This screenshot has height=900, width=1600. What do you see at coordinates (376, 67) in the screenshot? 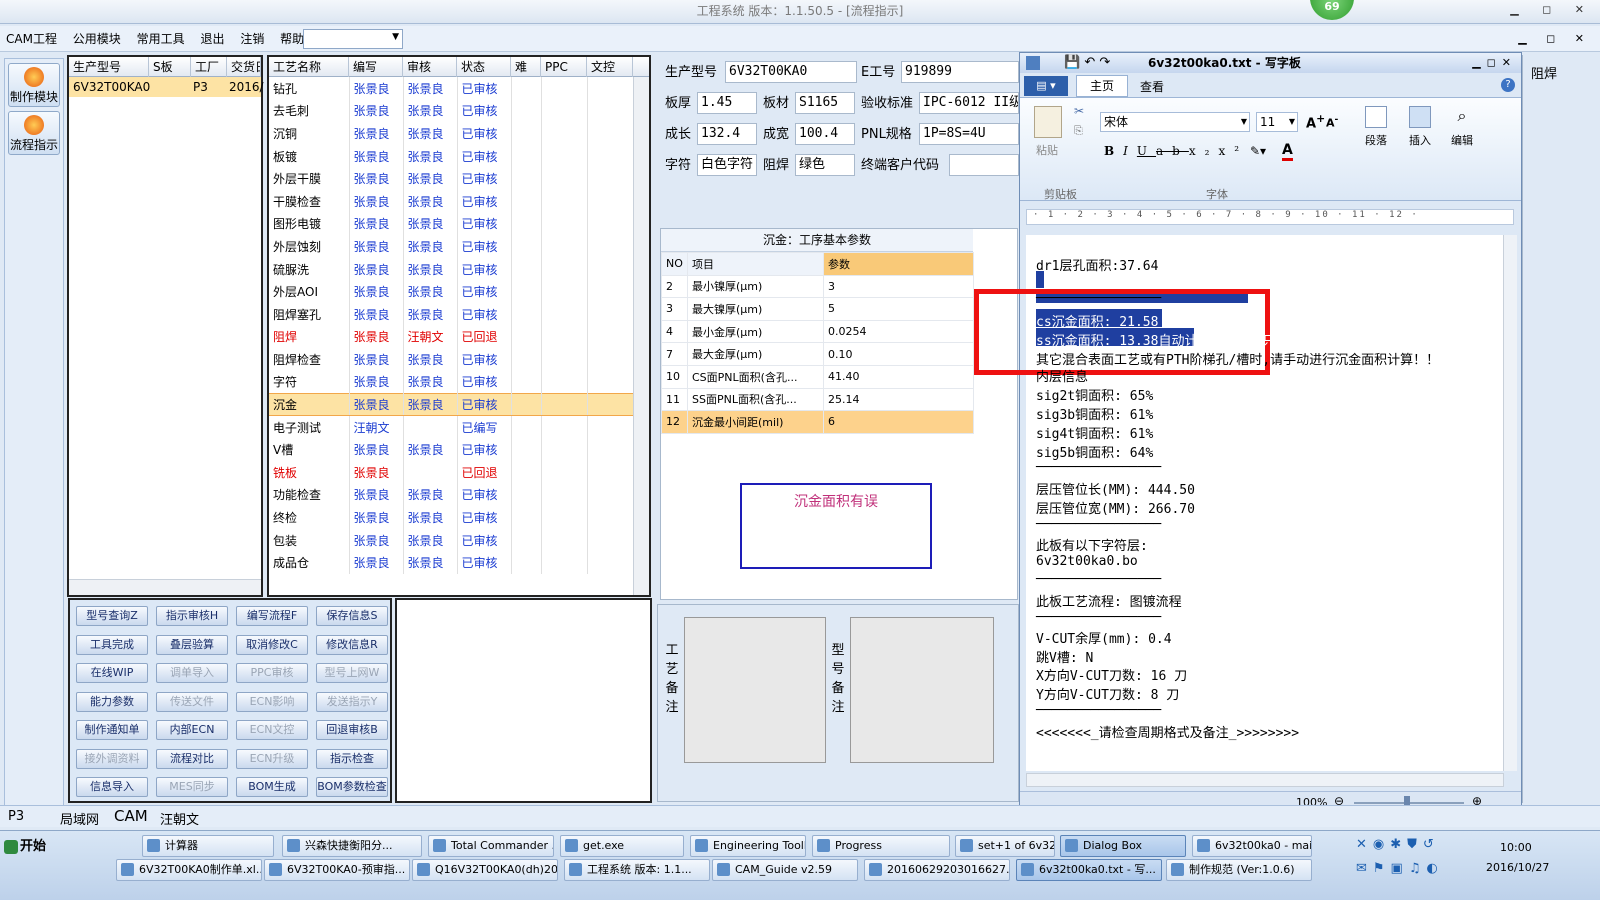
I see `process-col-writer: 编写` at bounding box center [376, 67].